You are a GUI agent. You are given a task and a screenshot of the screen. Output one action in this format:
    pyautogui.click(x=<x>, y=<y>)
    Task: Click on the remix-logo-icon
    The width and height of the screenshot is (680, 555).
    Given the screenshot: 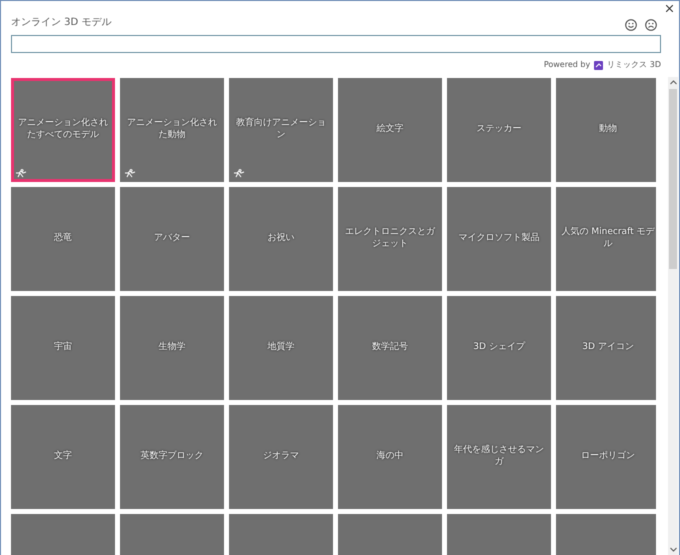 What is the action you would take?
    pyautogui.click(x=599, y=65)
    